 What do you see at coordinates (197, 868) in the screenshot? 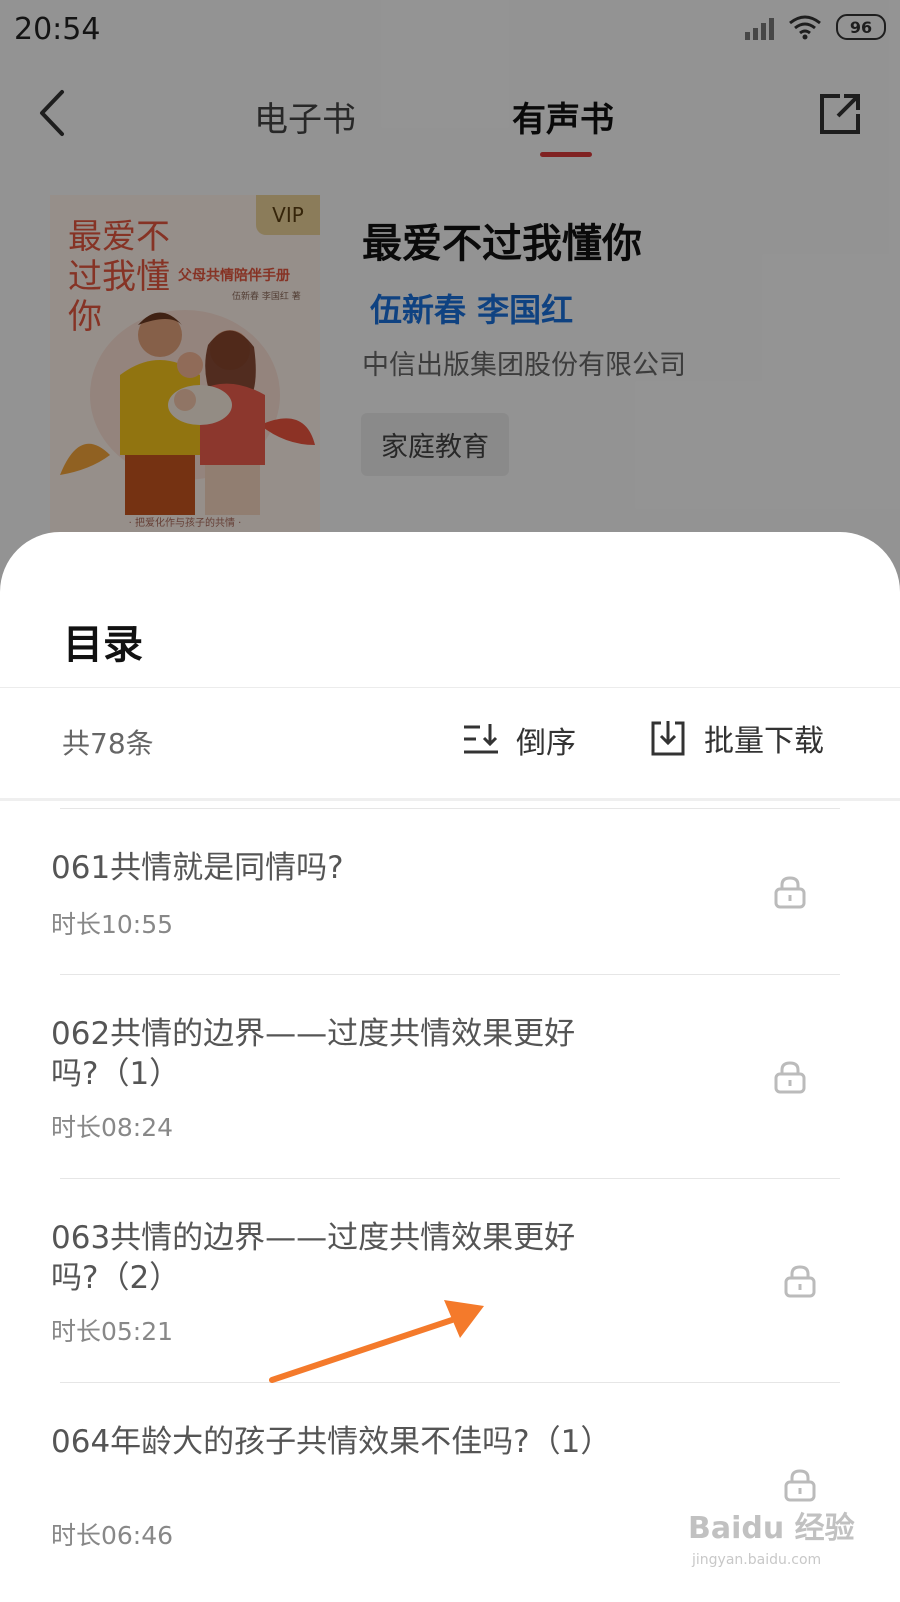
I see `episode-title: 061共情就是同情吗?` at bounding box center [197, 868].